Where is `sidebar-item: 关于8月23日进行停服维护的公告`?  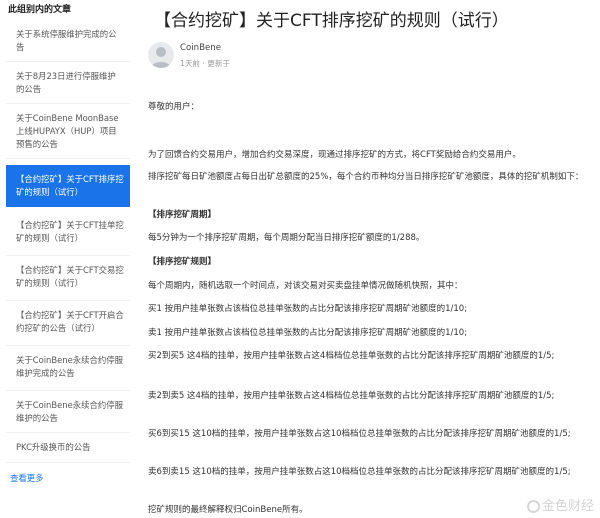 sidebar-item: 关于8月23日进行停服维护的公告 is located at coordinates (68, 83).